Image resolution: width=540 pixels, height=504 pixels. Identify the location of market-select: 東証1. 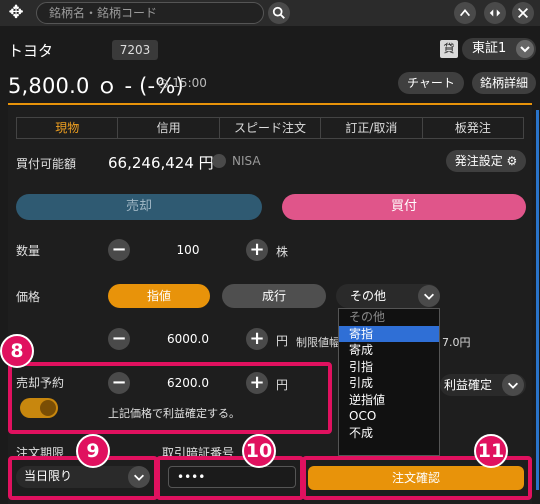
(499, 49).